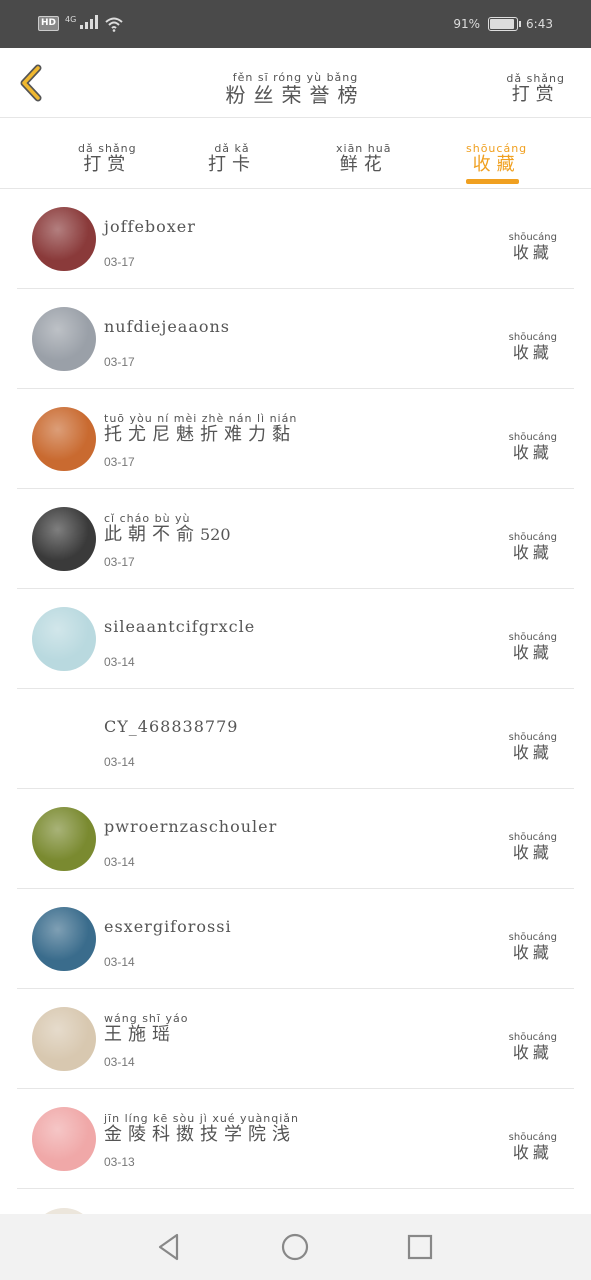  I want to click on tab-reward-label: 打赏, so click(107, 164).